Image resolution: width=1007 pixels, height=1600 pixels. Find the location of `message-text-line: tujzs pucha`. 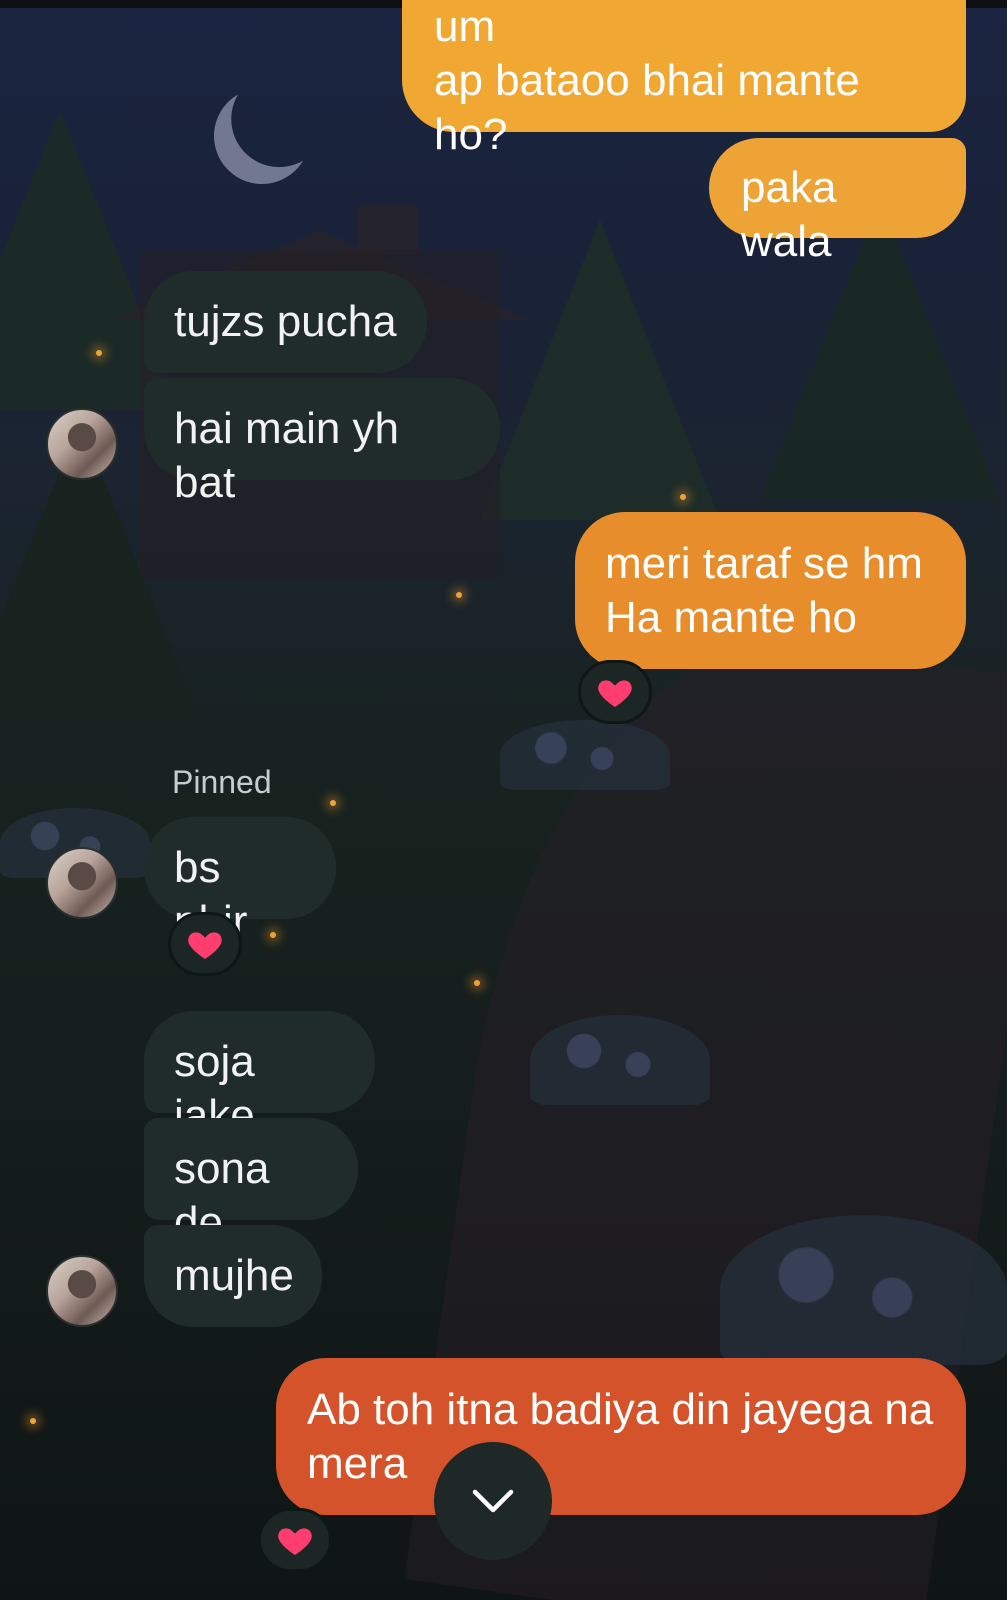

message-text-line: tujzs pucha is located at coordinates (285, 321).